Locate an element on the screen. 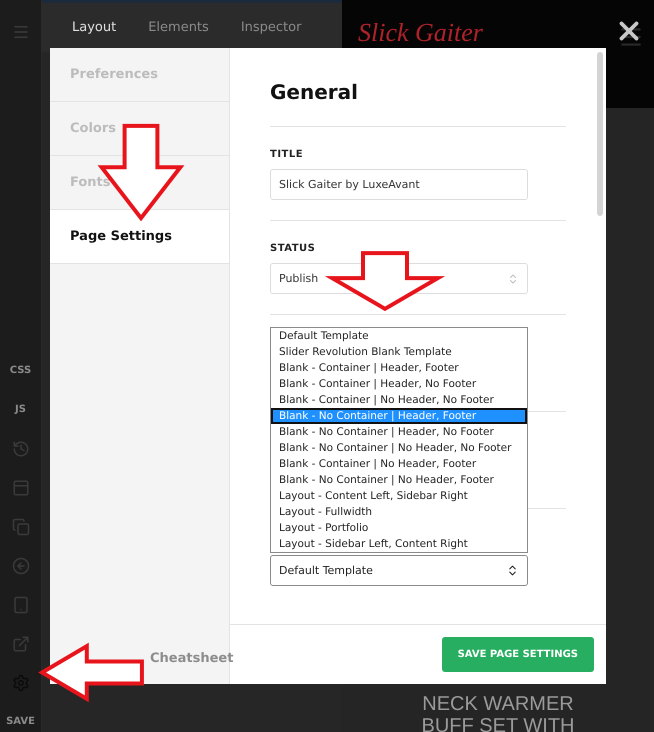  section-heading: General is located at coordinates (418, 103).